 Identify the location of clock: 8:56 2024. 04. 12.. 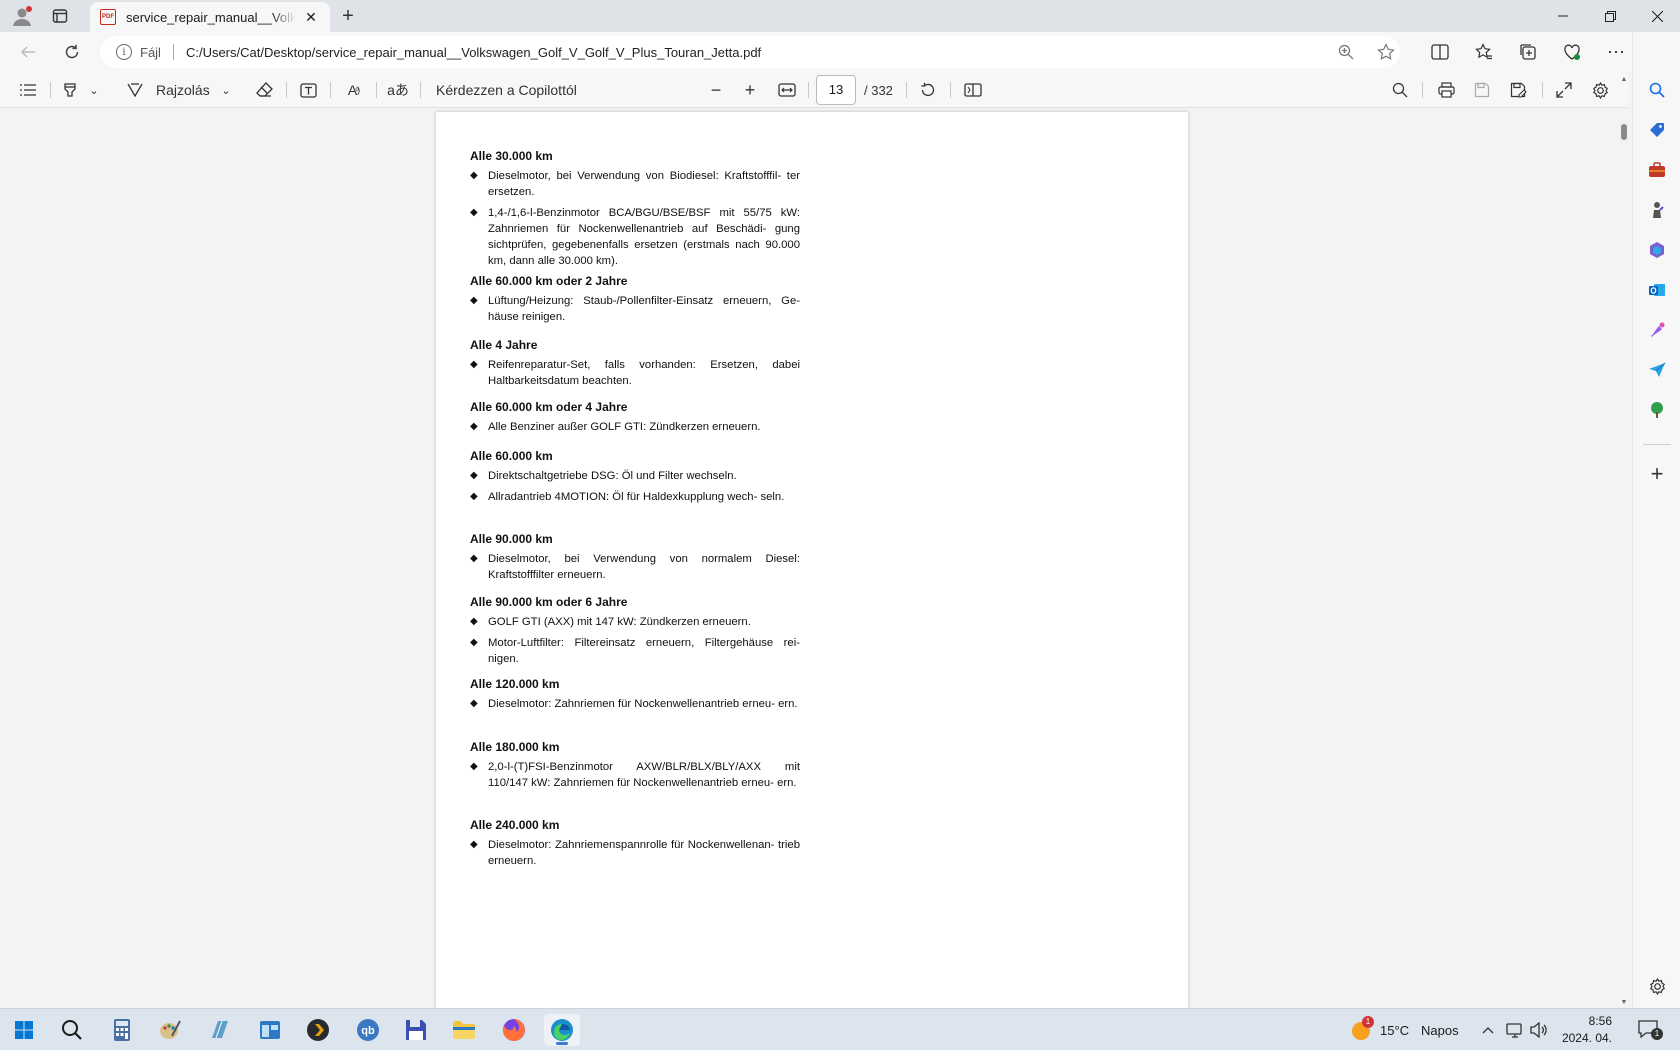
(1582, 1031).